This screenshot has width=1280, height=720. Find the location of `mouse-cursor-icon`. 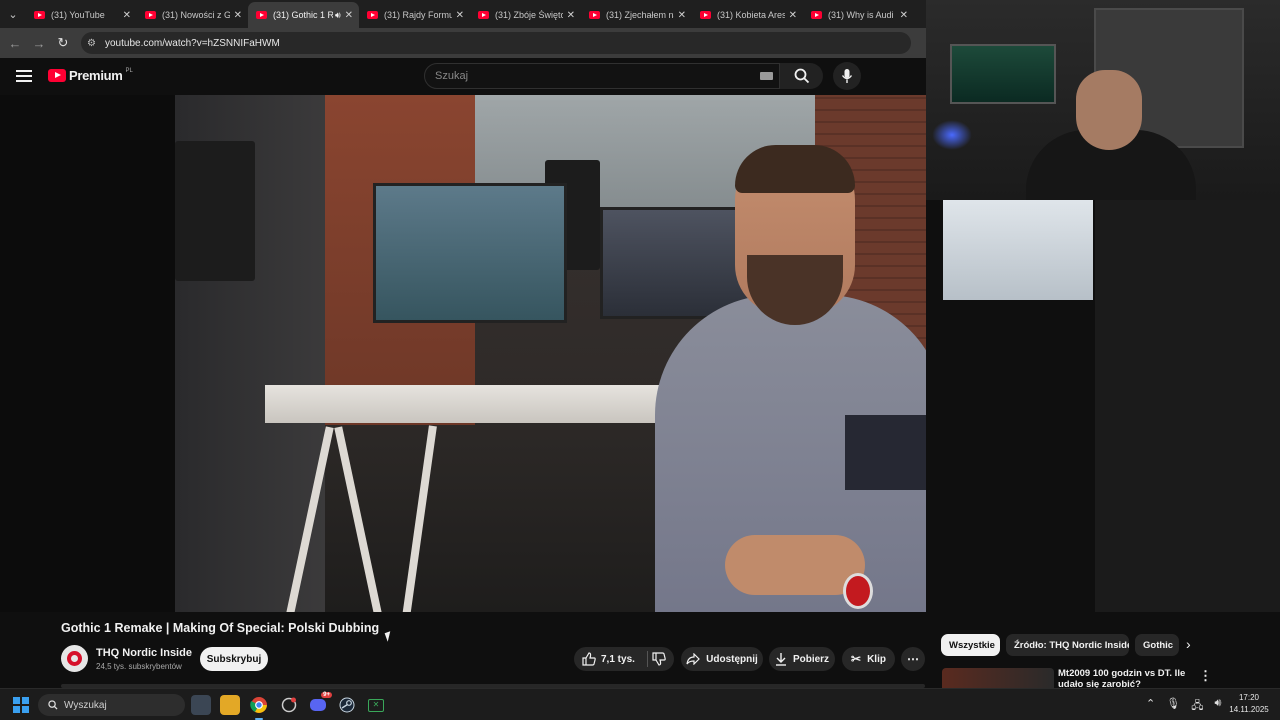

mouse-cursor-icon is located at coordinates (389, 636).